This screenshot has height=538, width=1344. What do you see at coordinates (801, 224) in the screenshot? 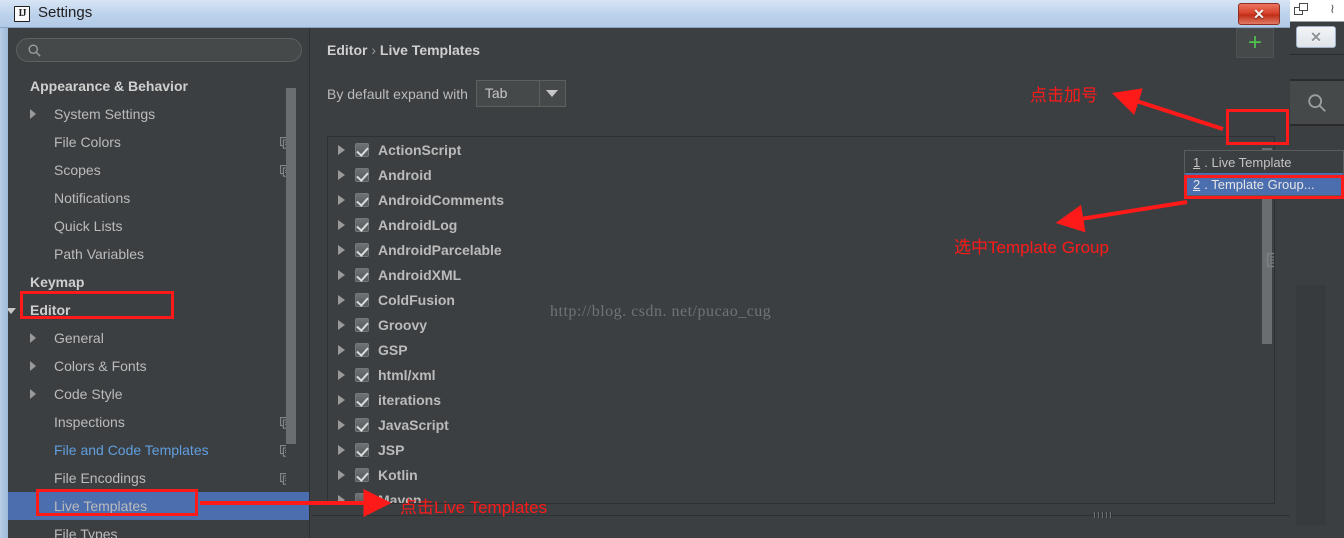
I see `template-group-row: AndroidLog` at bounding box center [801, 224].